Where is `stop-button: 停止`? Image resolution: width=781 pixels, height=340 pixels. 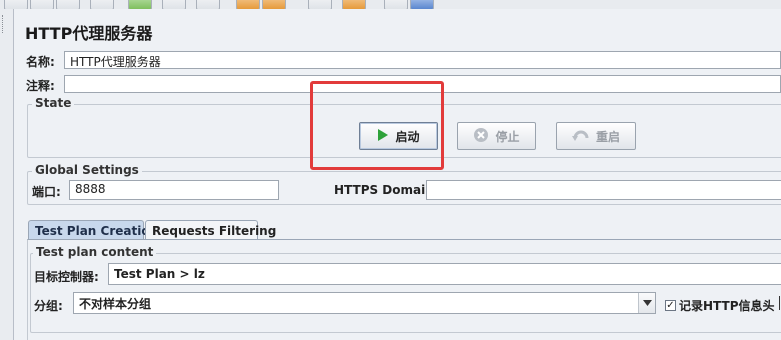
stop-button: 停止 is located at coordinates (496, 136).